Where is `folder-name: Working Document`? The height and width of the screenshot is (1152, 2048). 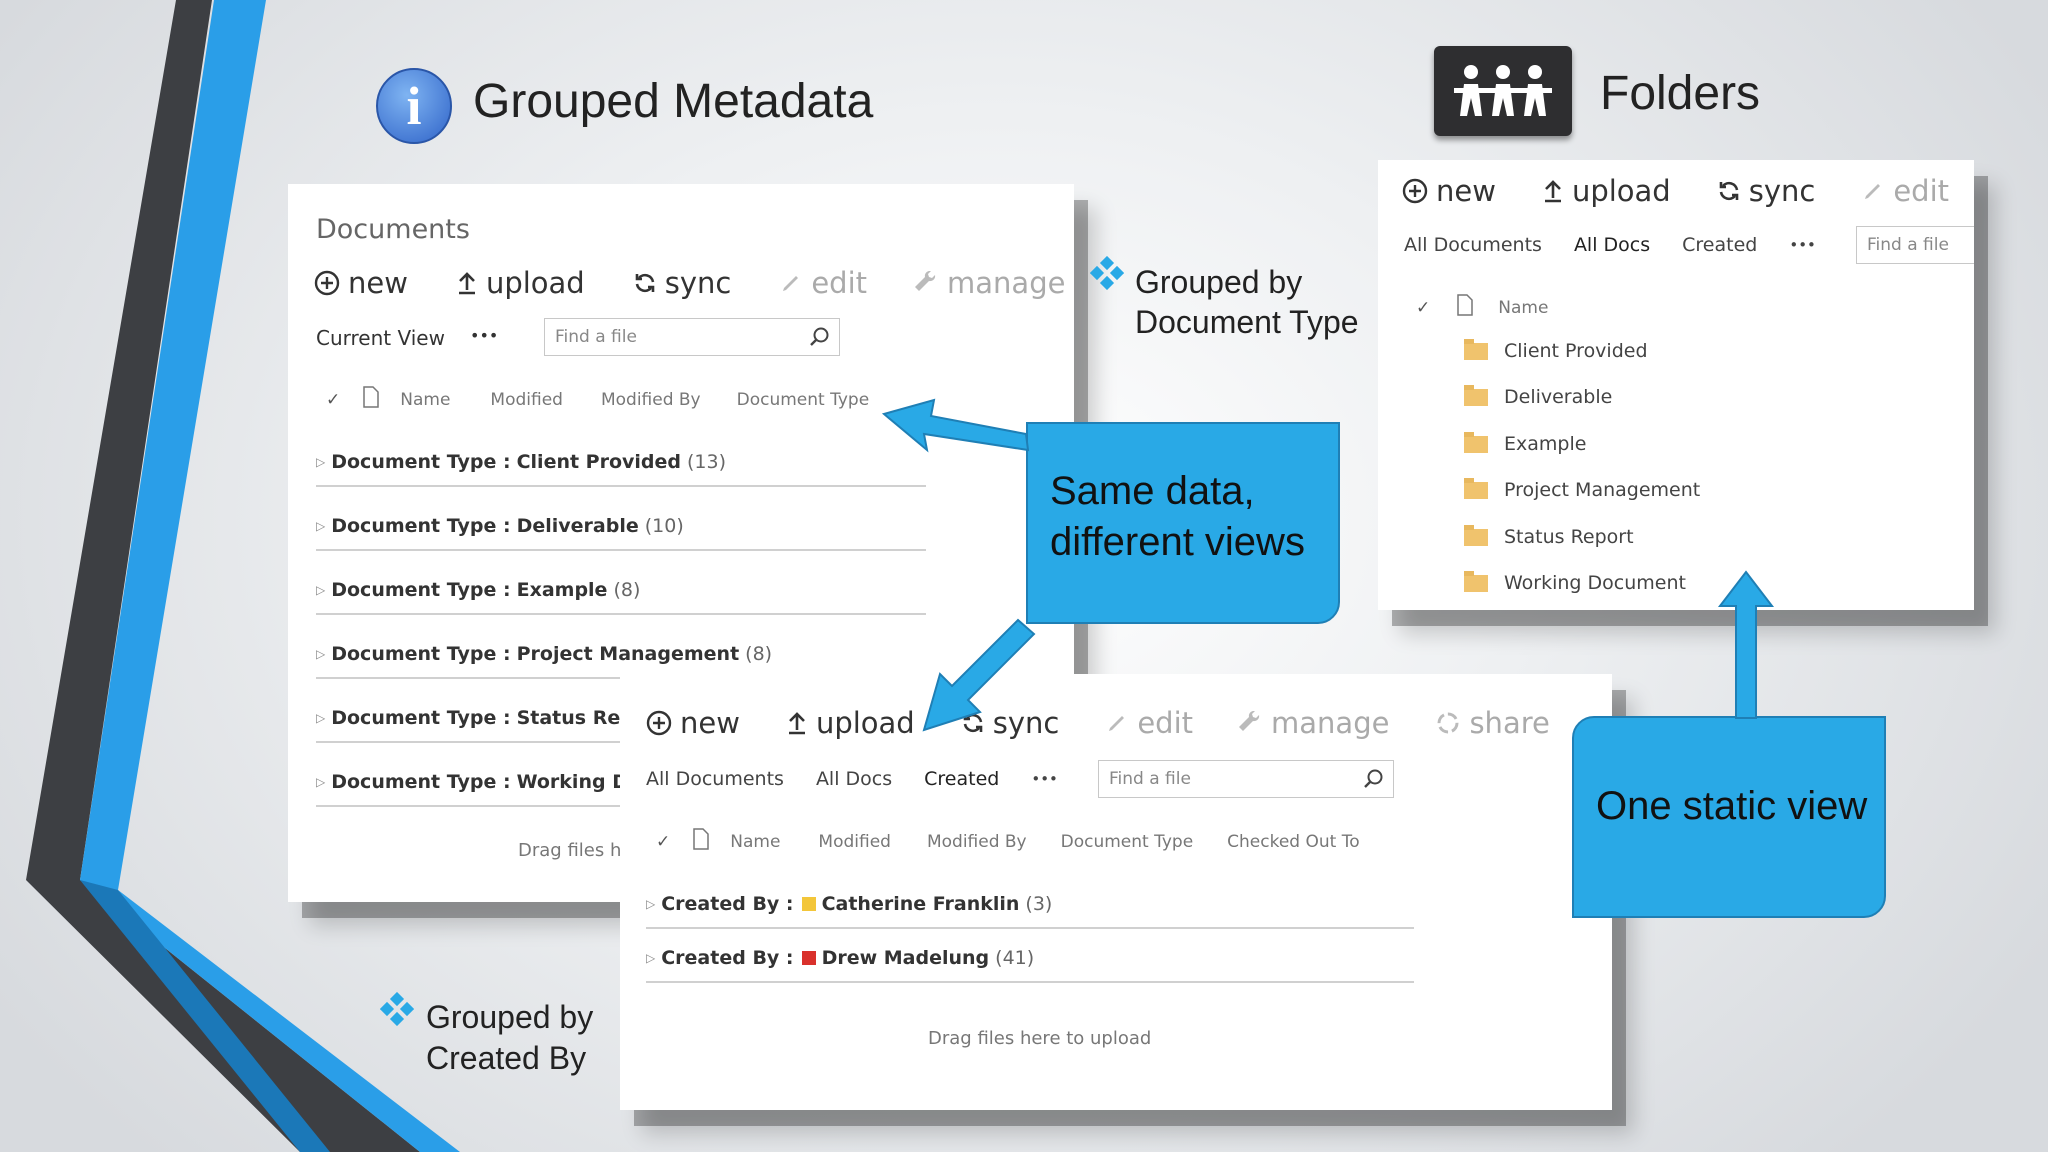 folder-name: Working Document is located at coordinates (1595, 583).